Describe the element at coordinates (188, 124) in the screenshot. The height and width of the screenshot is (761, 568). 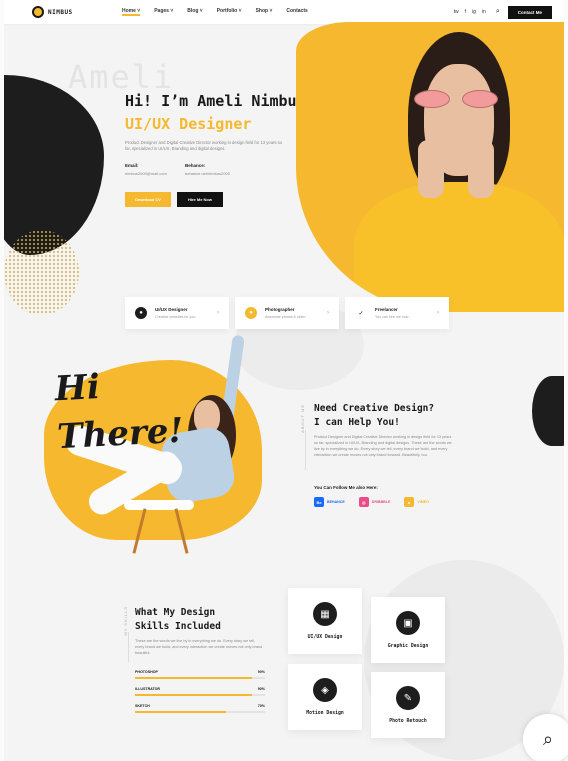
I see `hero-role: UI/UX Designer` at that location.